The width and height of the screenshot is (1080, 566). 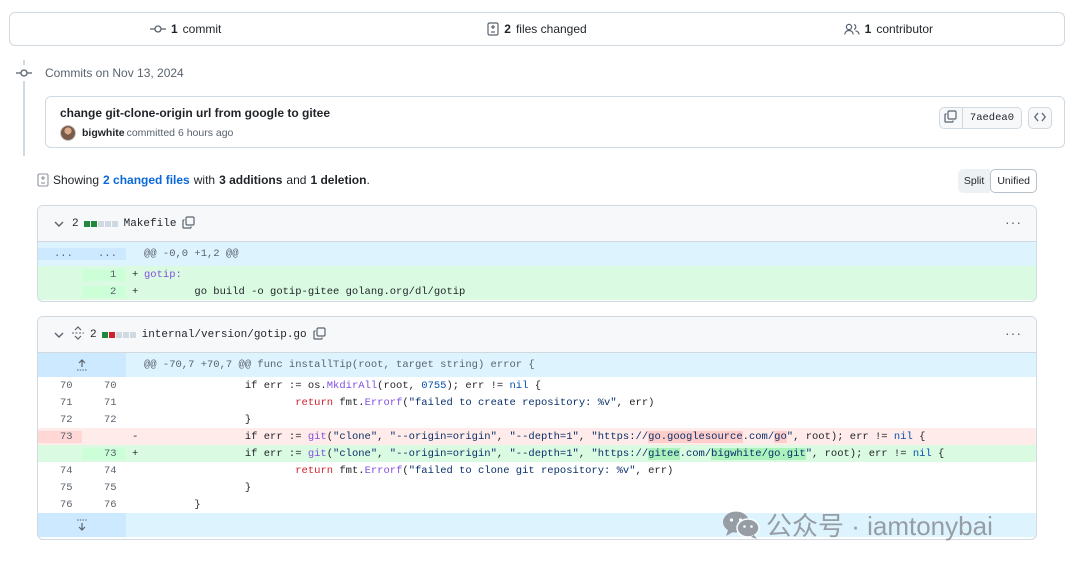 I want to click on contributors-count: 1, so click(x=868, y=29).